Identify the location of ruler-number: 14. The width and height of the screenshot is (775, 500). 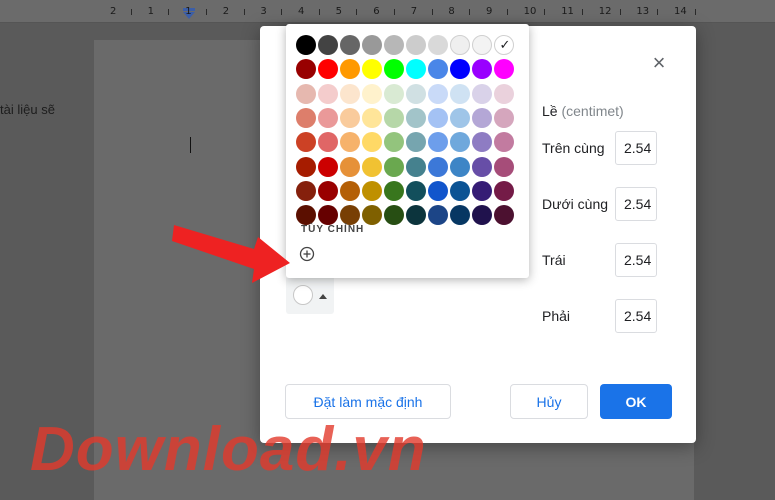
(680, 11).